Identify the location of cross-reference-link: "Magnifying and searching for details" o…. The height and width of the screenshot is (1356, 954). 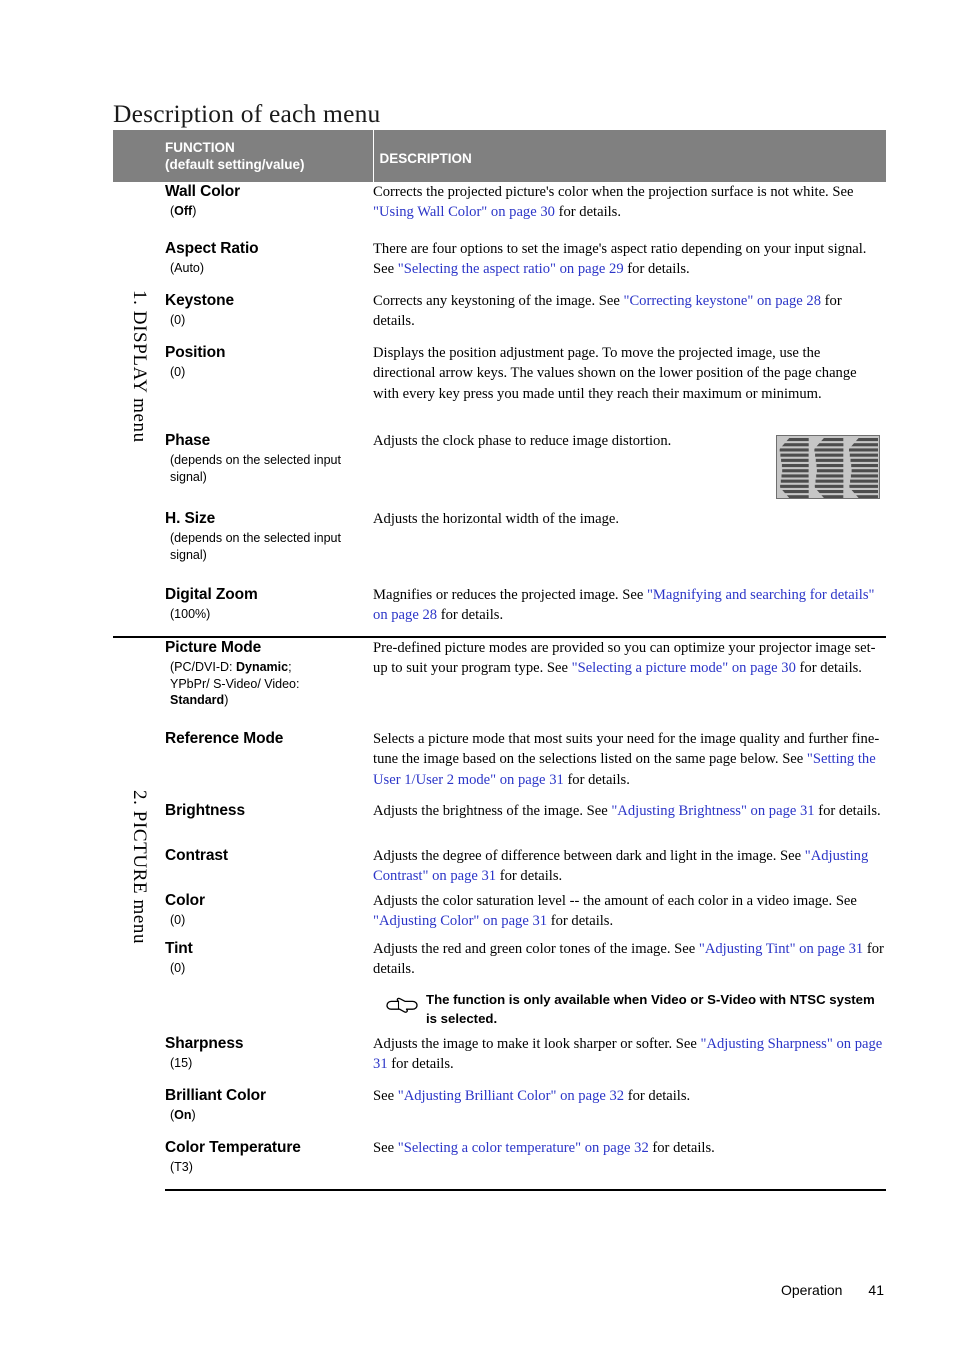
(623, 605).